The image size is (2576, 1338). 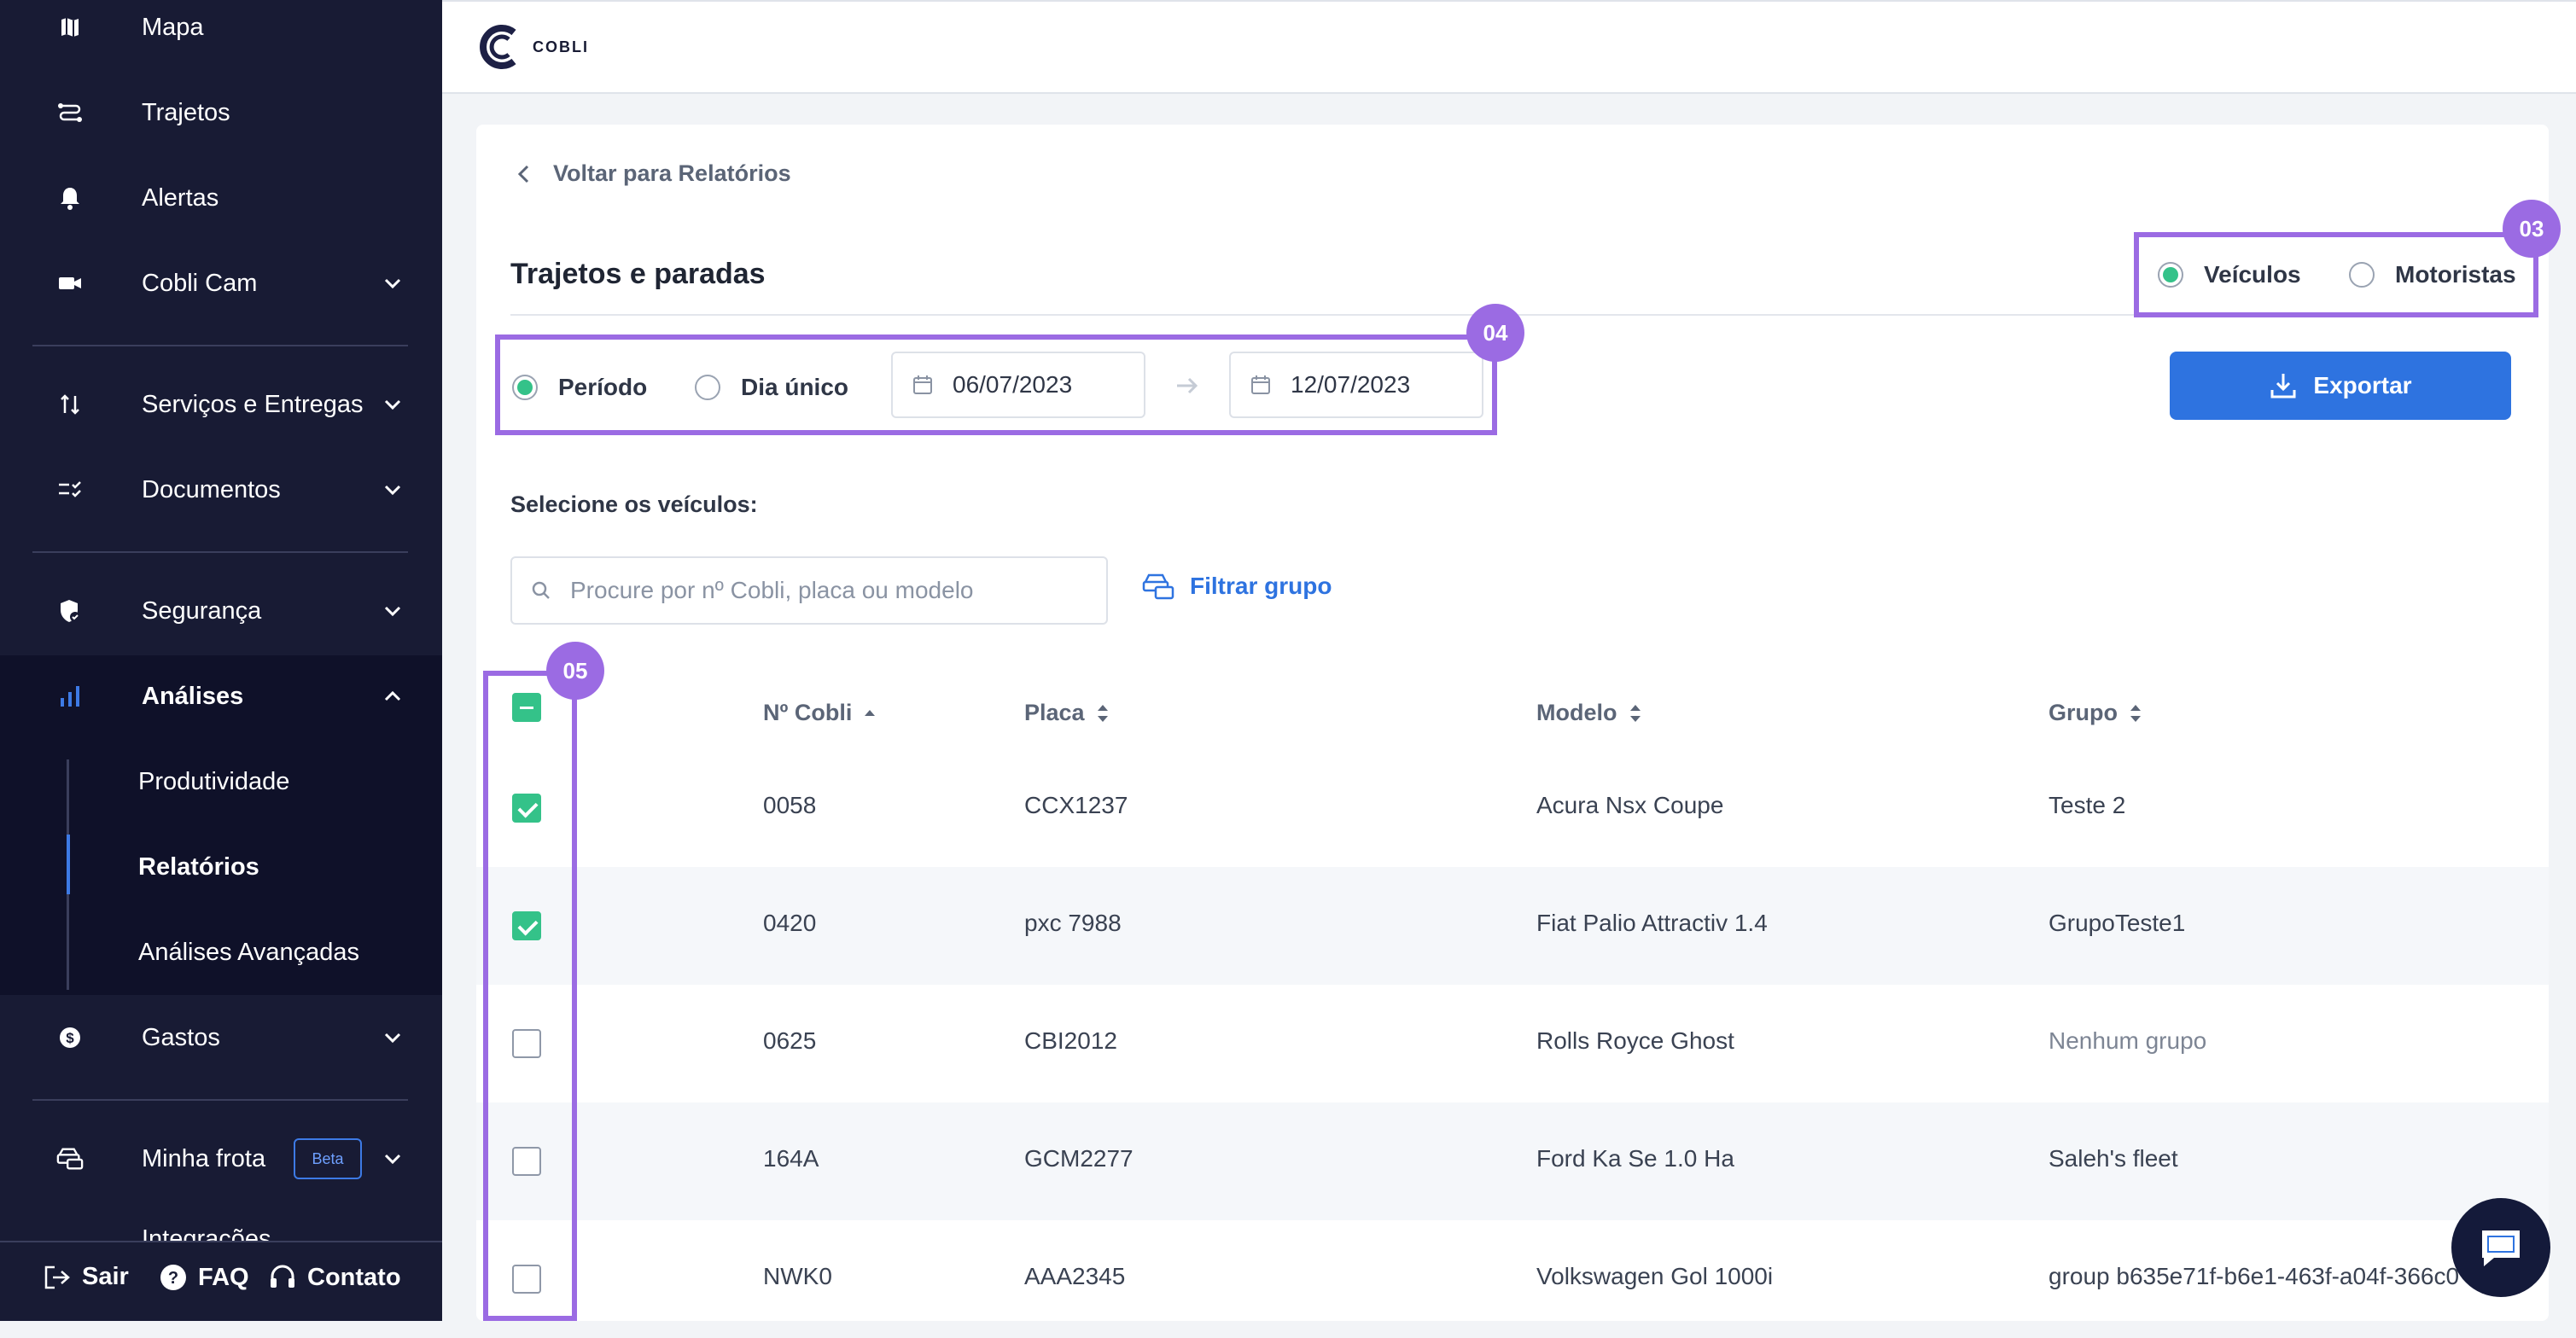 I want to click on cobli-logo: COBLI, so click(x=532, y=46).